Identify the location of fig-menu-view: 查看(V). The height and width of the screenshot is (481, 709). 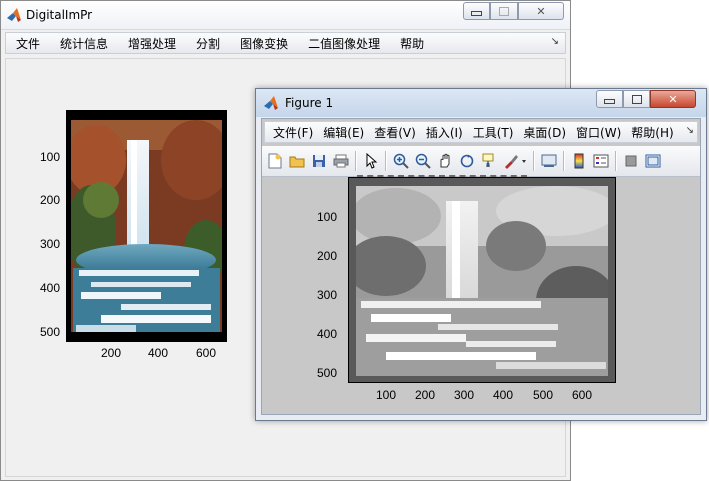
(395, 132).